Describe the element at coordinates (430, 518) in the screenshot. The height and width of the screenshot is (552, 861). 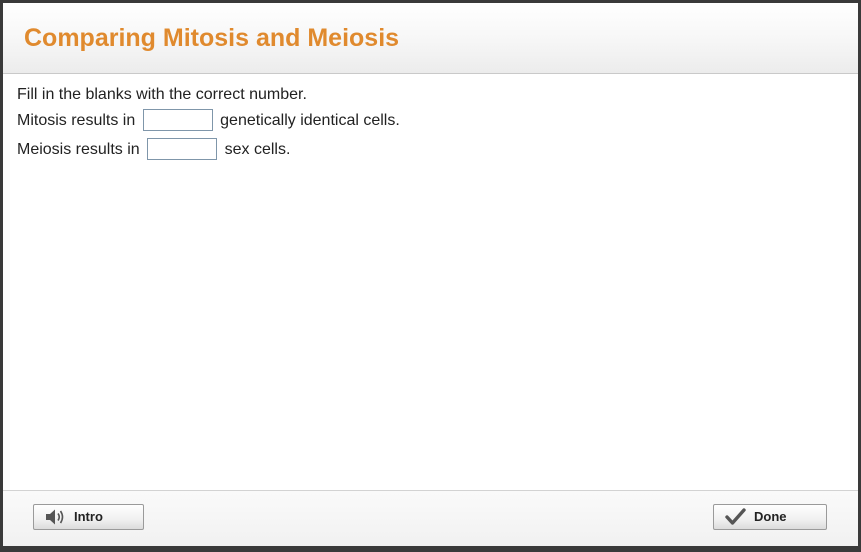
I see `footer-bar: Intro Done` at that location.